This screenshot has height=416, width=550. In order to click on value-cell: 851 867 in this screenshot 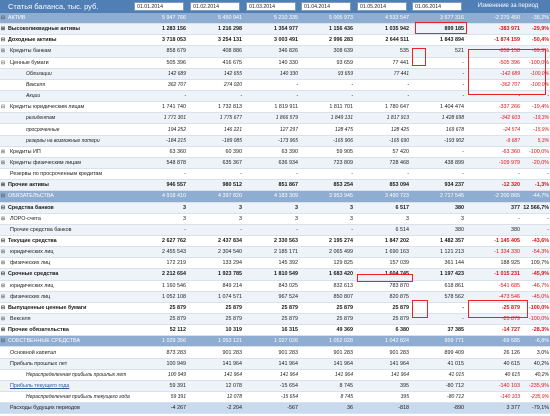, I will do `click(288, 185)`.